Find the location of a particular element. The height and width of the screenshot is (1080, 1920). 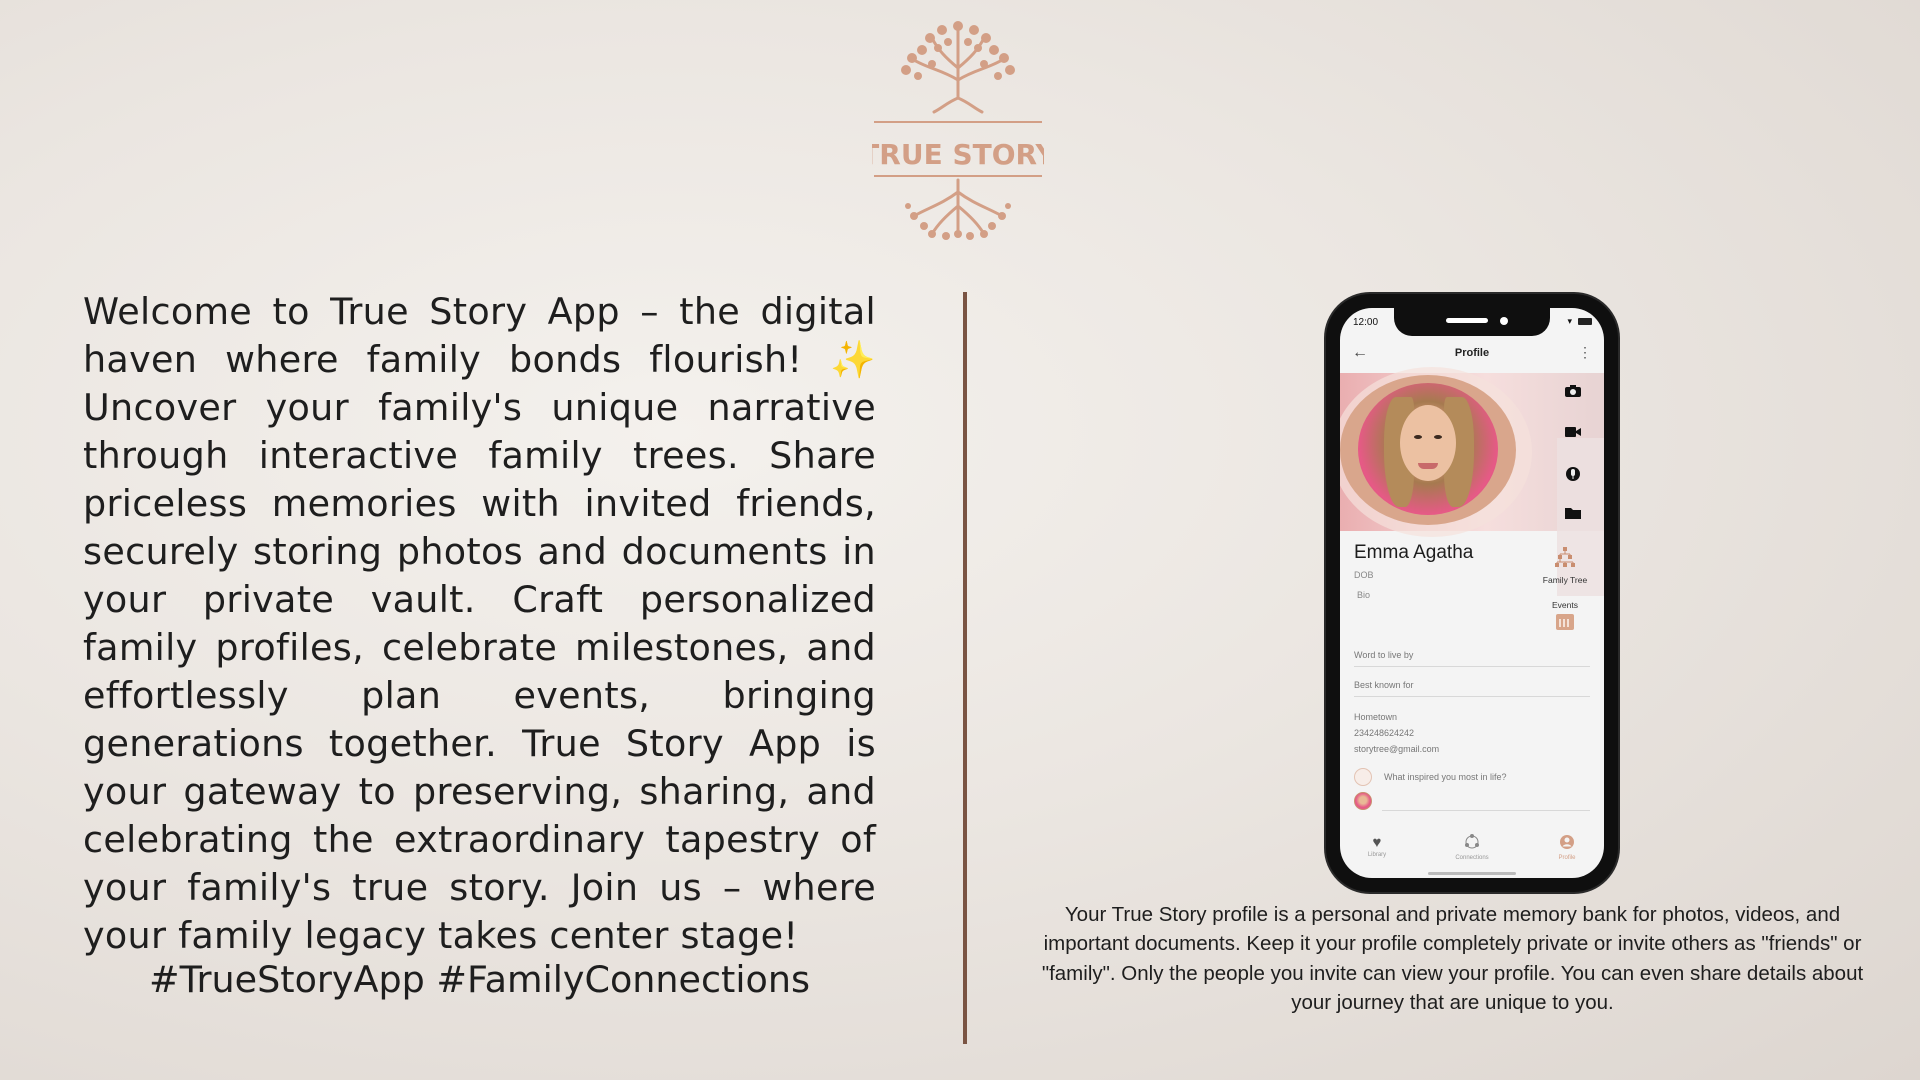

heart-icon: ♥ is located at coordinates (1377, 842).